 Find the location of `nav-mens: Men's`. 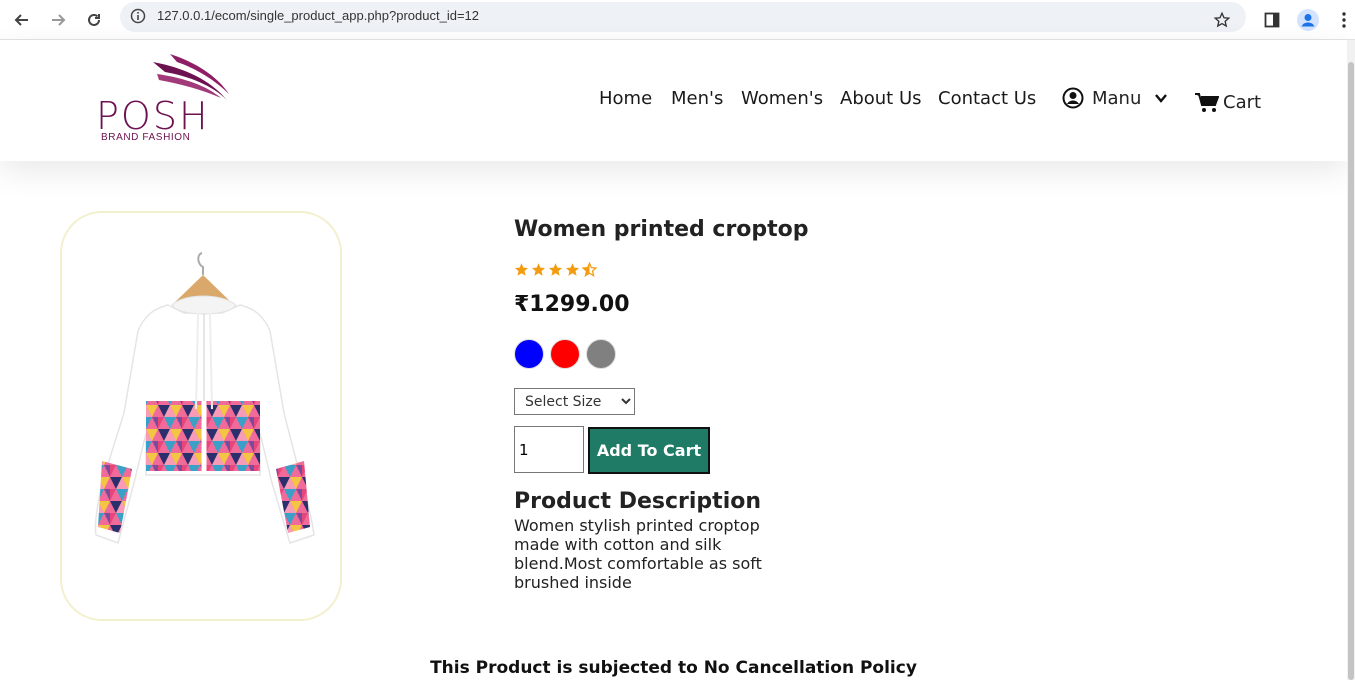

nav-mens: Men's is located at coordinates (697, 98).